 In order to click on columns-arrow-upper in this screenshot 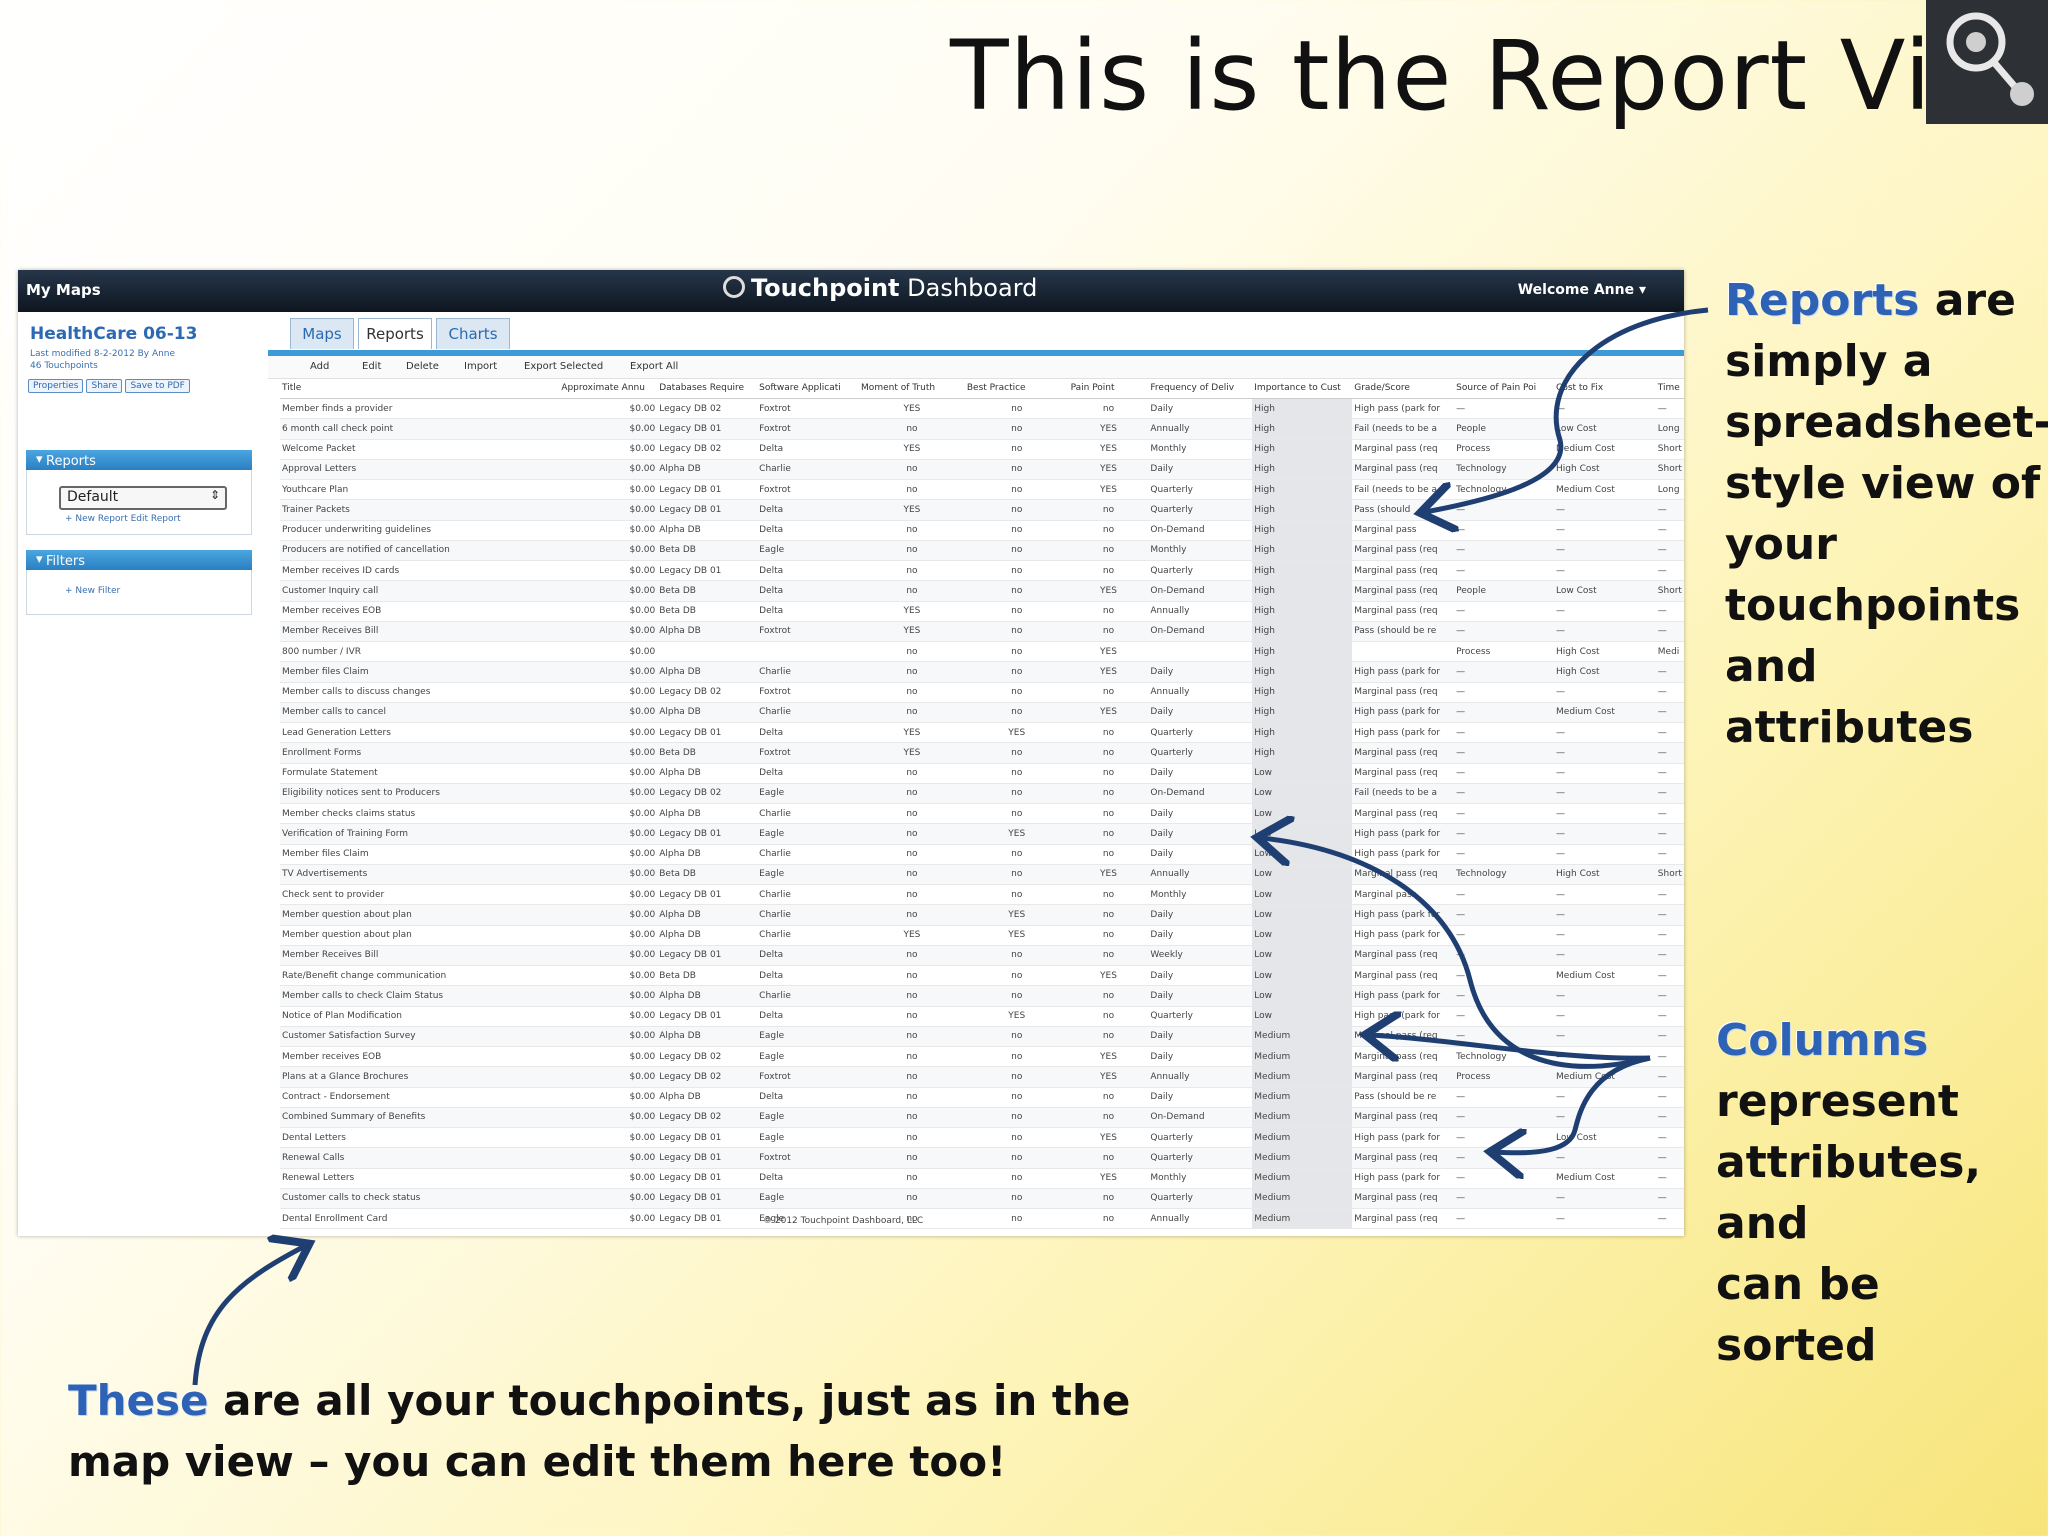, I will do `click(1456, 953)`.